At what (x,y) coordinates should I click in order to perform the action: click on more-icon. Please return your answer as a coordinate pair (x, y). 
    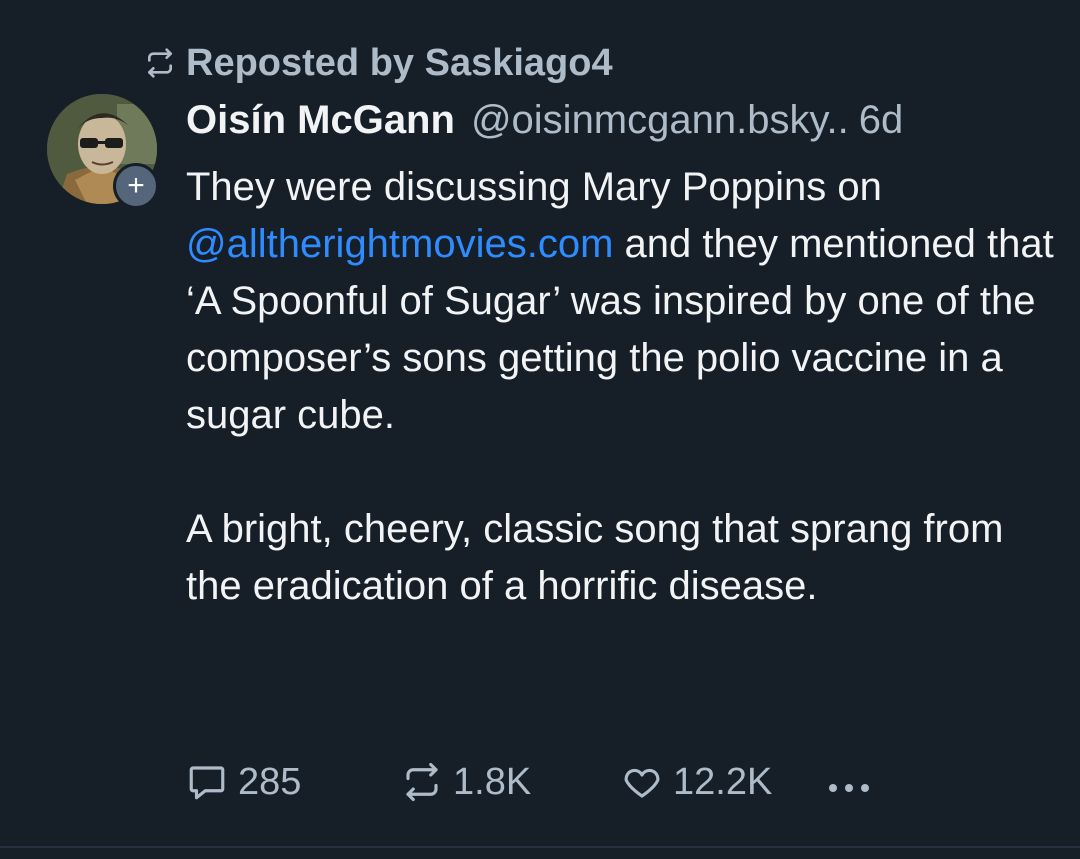
    Looking at the image, I should click on (849, 782).